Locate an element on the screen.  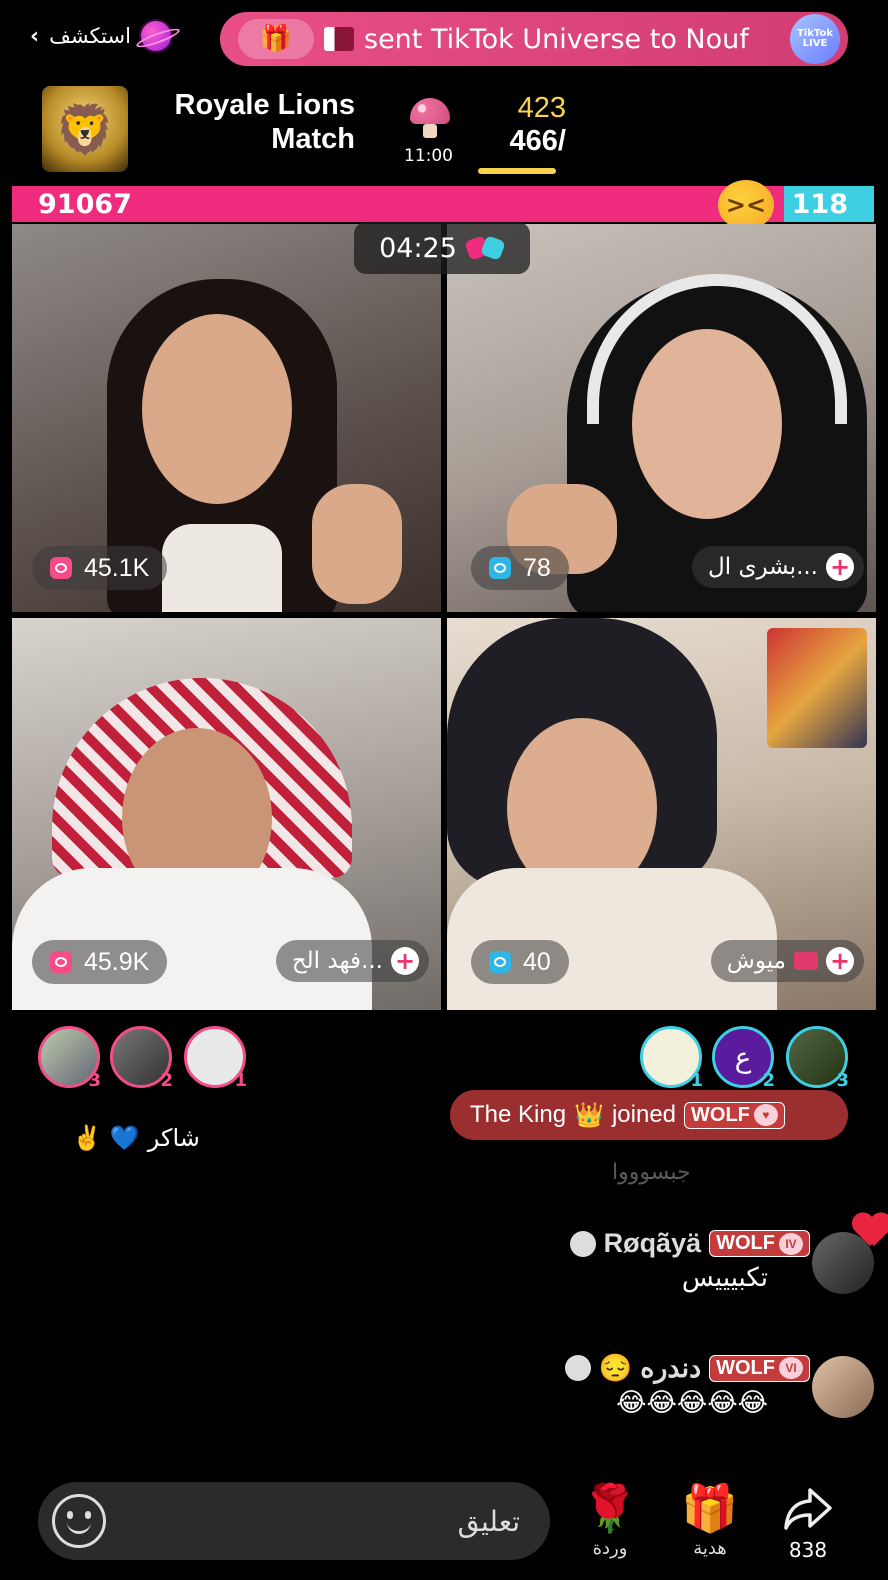
share-arrow-icon is located at coordinates (808, 1508).